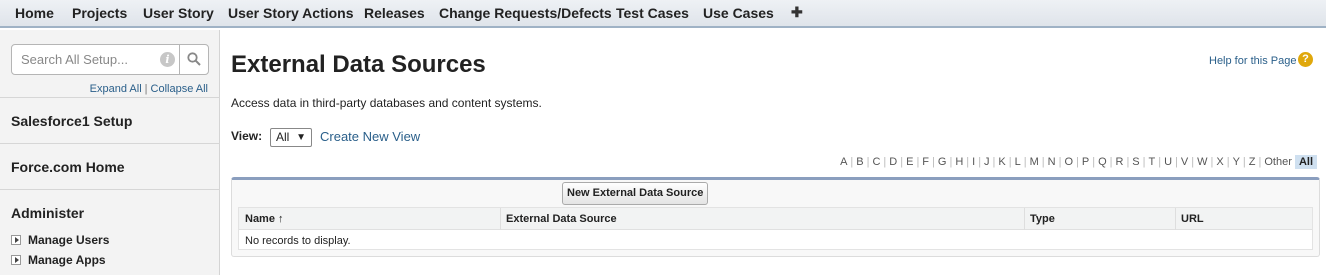 Image resolution: width=1326 pixels, height=275 pixels. What do you see at coordinates (909, 162) in the screenshot?
I see `alpha-filter-e: E` at bounding box center [909, 162].